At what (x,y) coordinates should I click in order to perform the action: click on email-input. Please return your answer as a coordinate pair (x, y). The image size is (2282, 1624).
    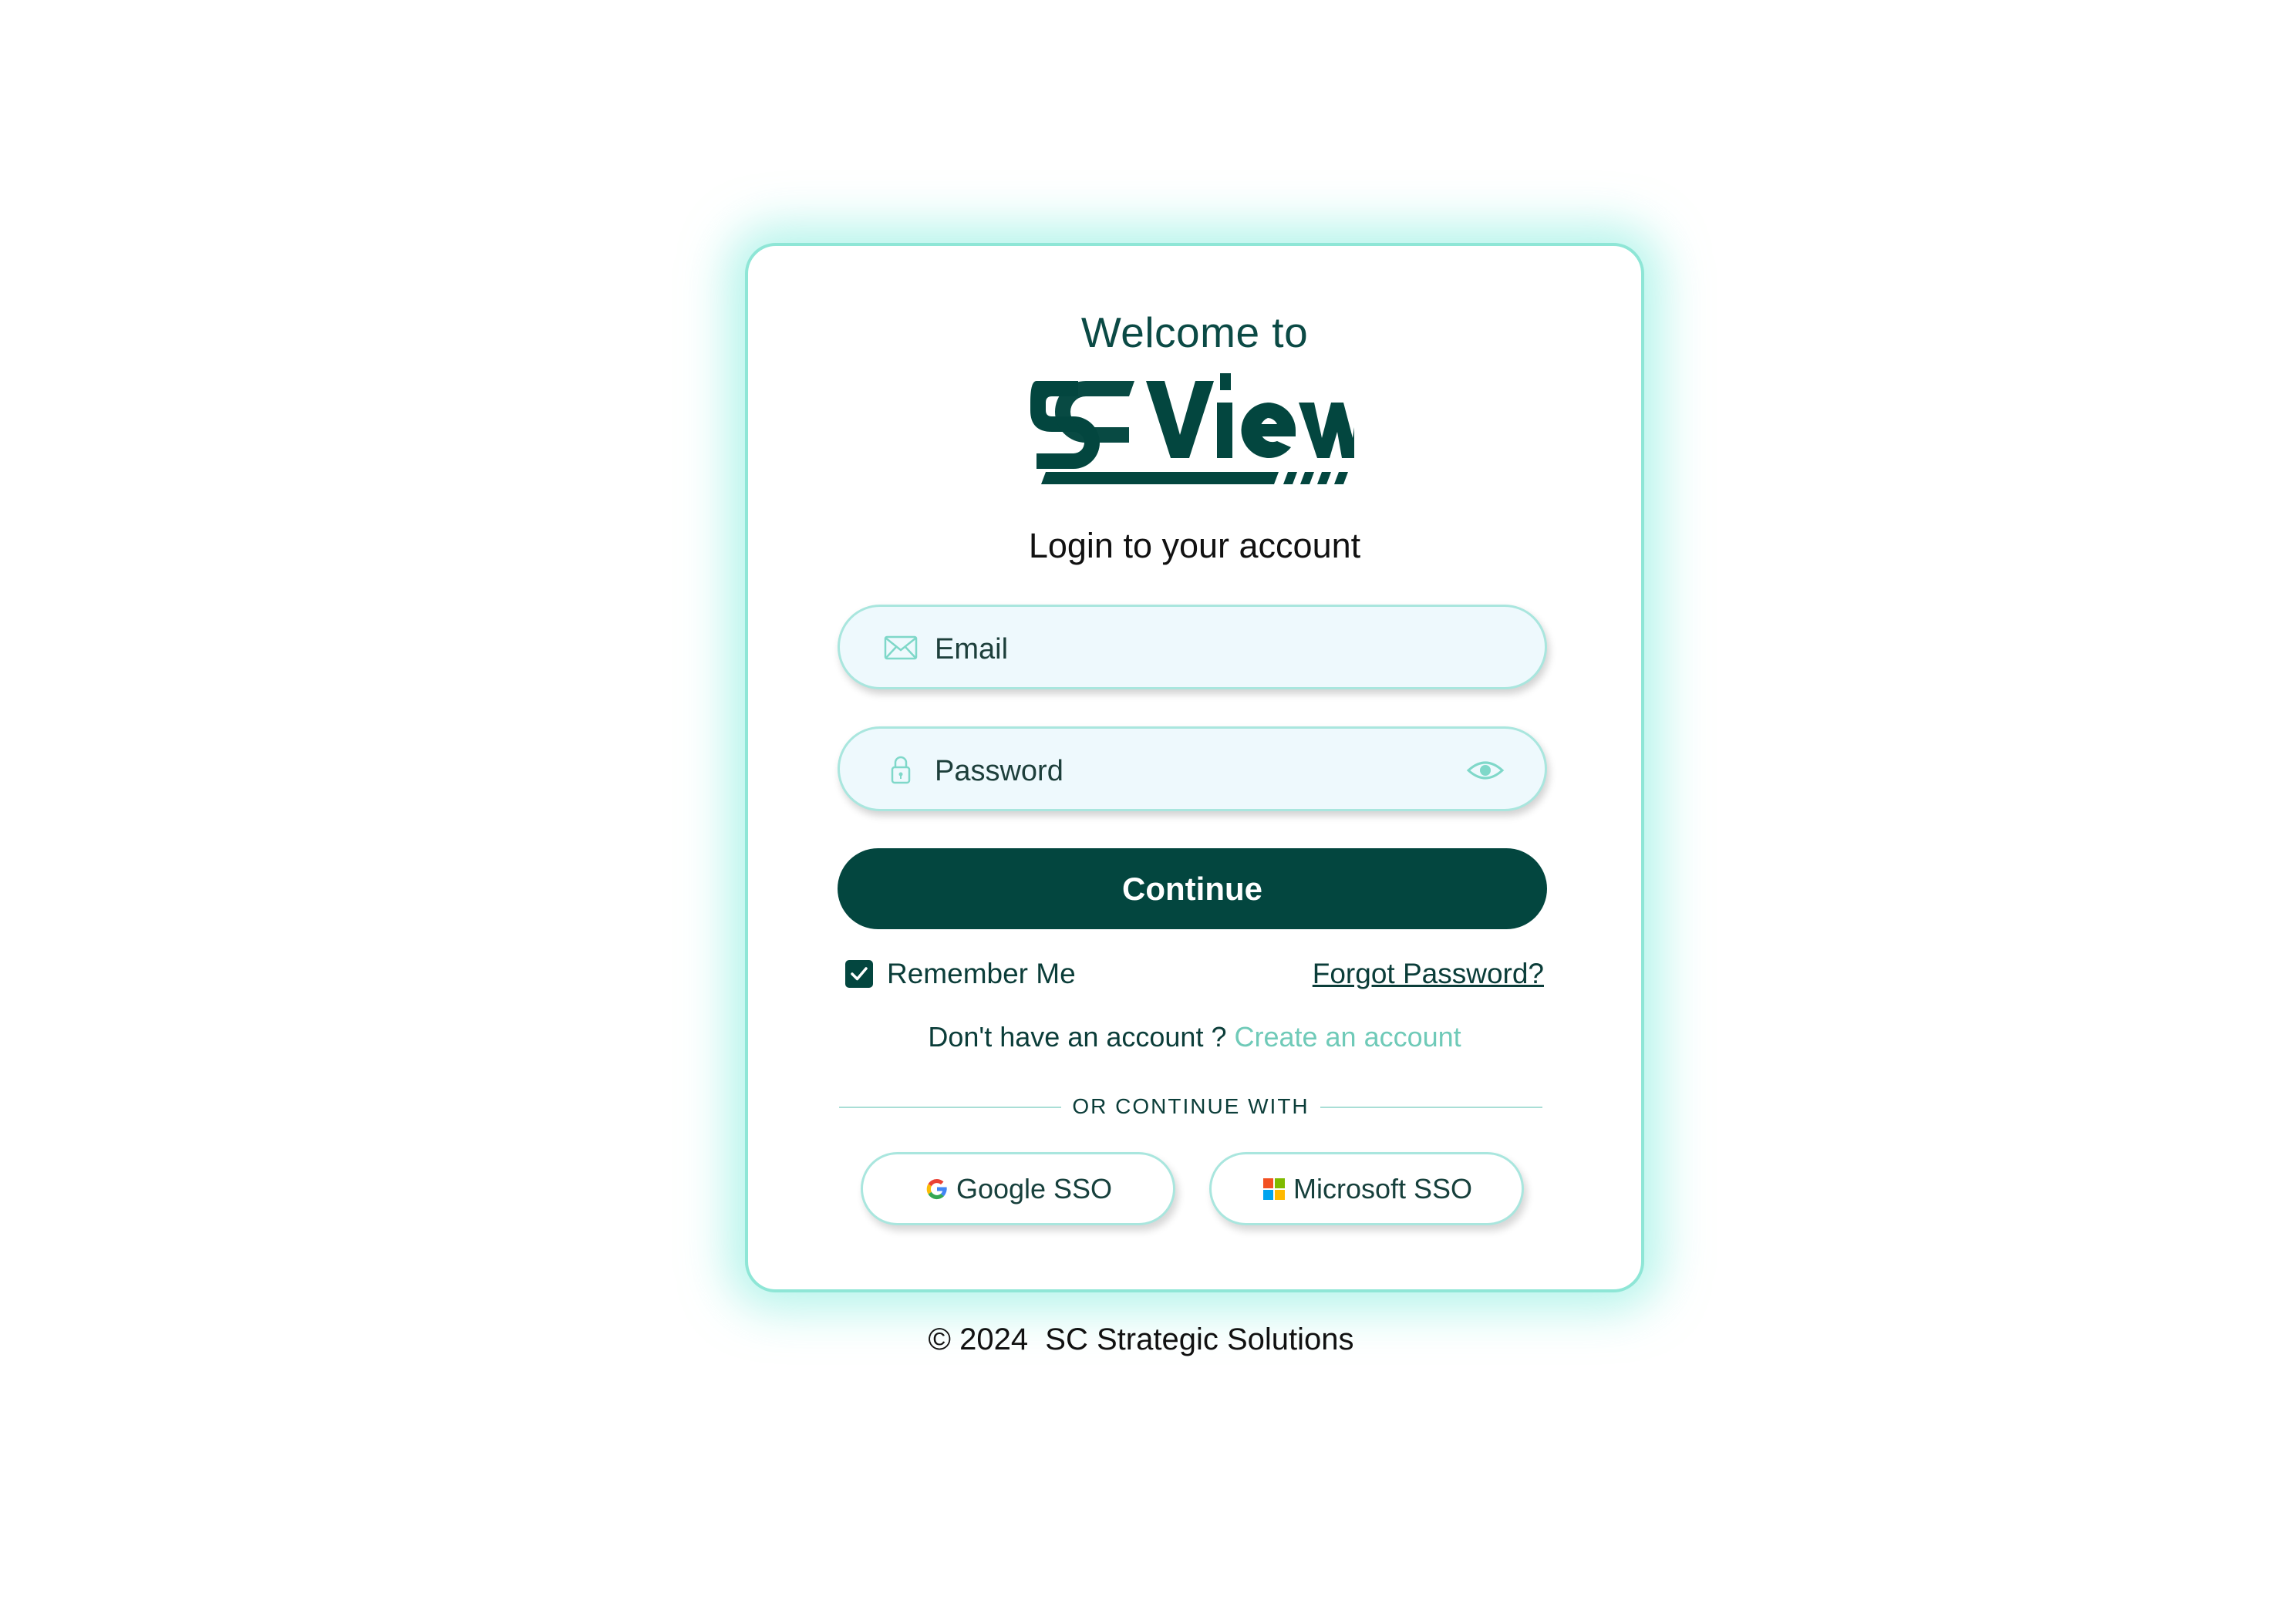
    Looking at the image, I should click on (1197, 649).